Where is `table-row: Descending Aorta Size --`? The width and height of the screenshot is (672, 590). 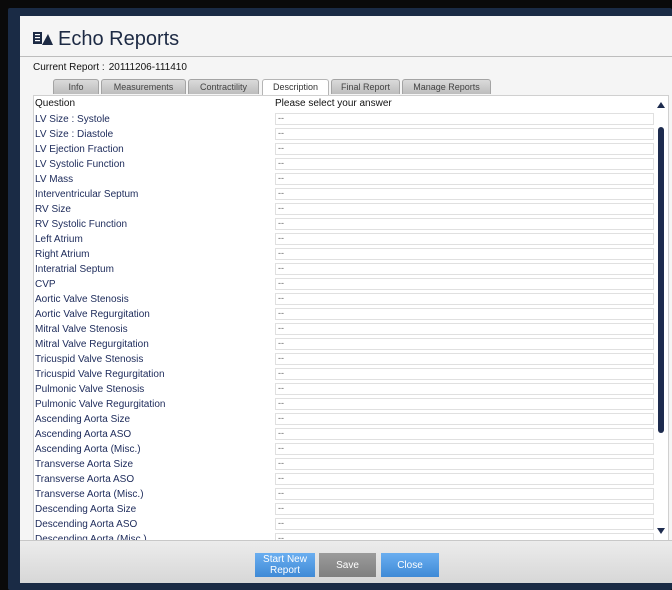 table-row: Descending Aorta Size -- is located at coordinates (344, 509).